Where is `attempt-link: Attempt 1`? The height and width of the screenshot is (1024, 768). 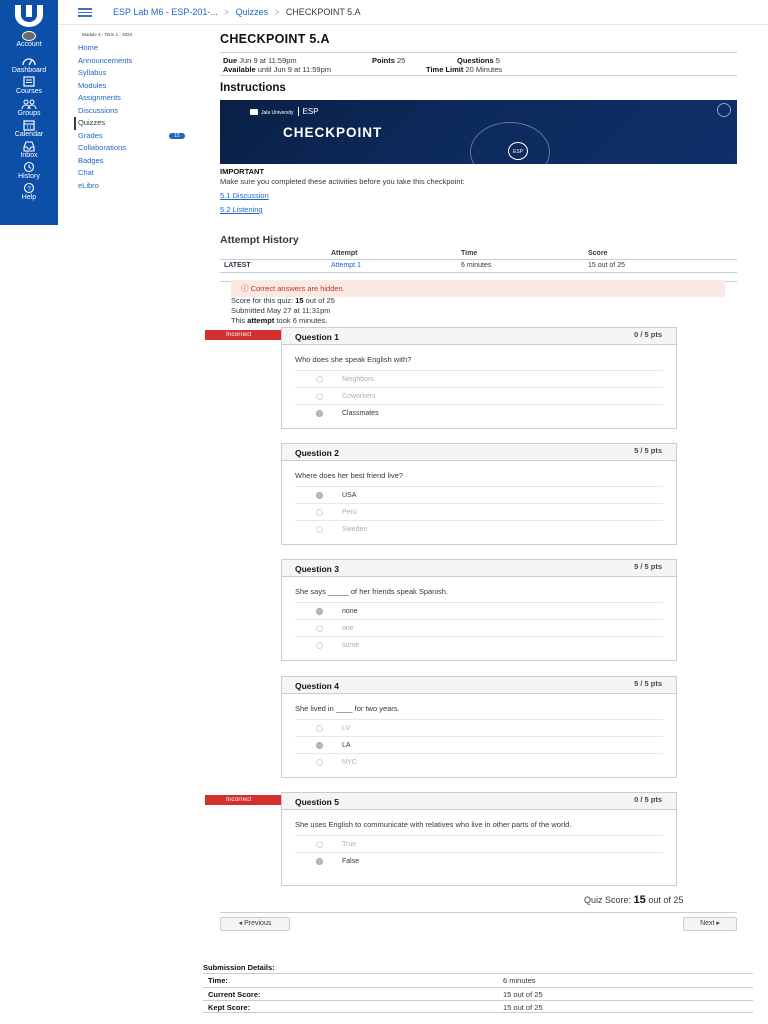
attempt-link: Attempt 1 is located at coordinates (396, 266).